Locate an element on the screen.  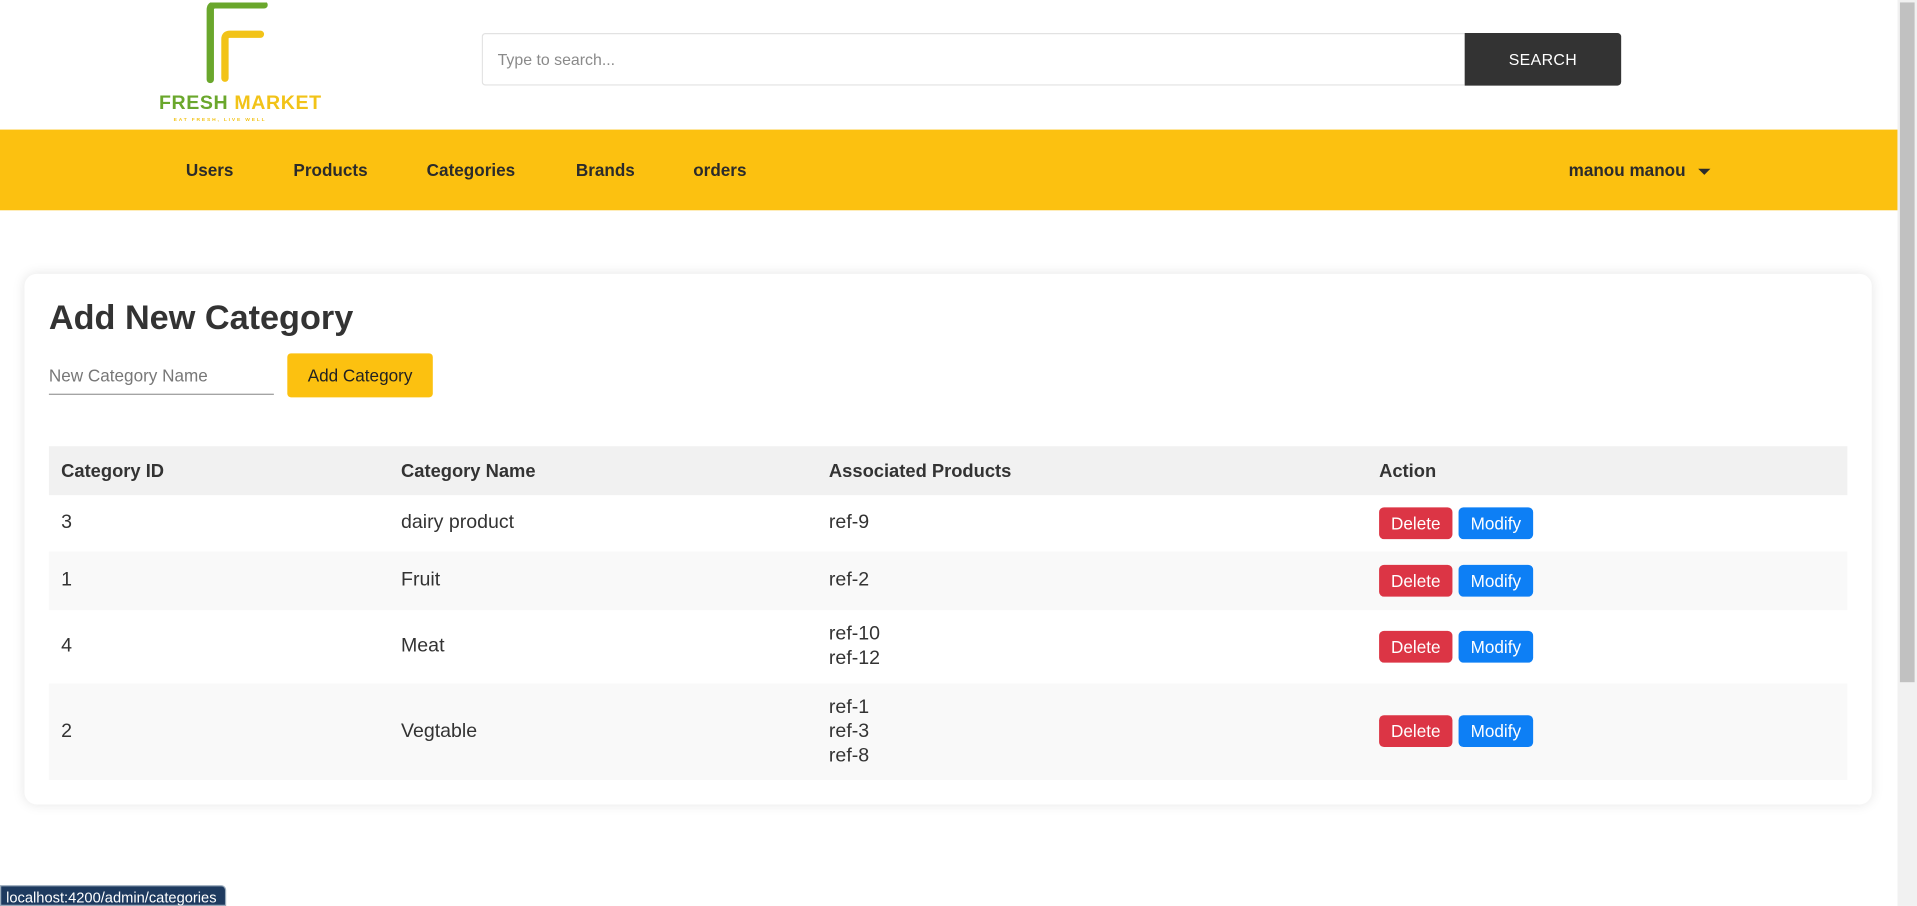
logo-word-market: MARKET is located at coordinates (278, 103).